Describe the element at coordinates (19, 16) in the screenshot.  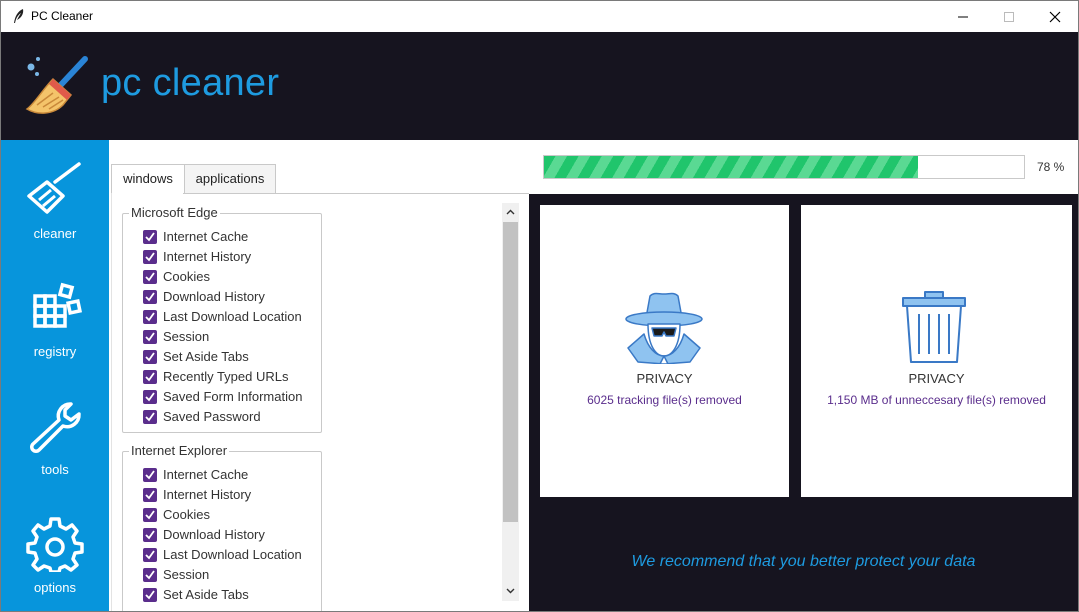
I see `feather-icon` at that location.